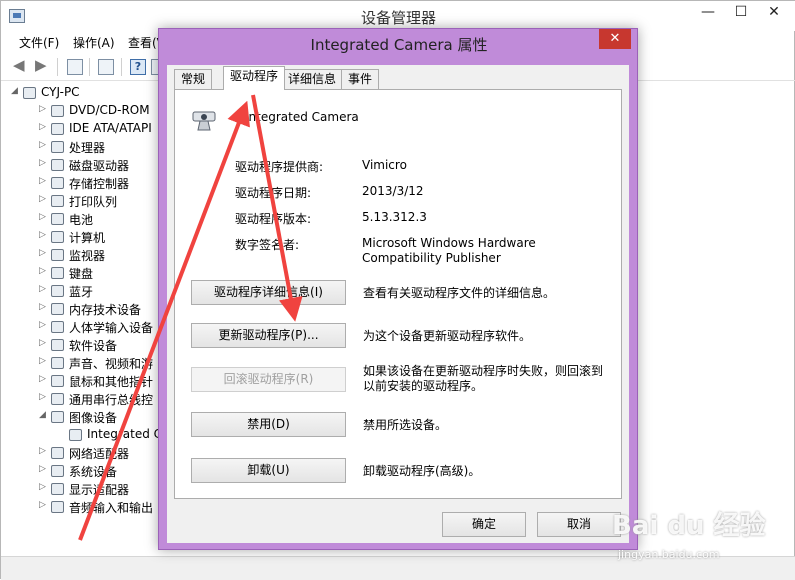 The height and width of the screenshot is (580, 795). What do you see at coordinates (94, 42) in the screenshot?
I see `menu-action: 操作(A)` at bounding box center [94, 42].